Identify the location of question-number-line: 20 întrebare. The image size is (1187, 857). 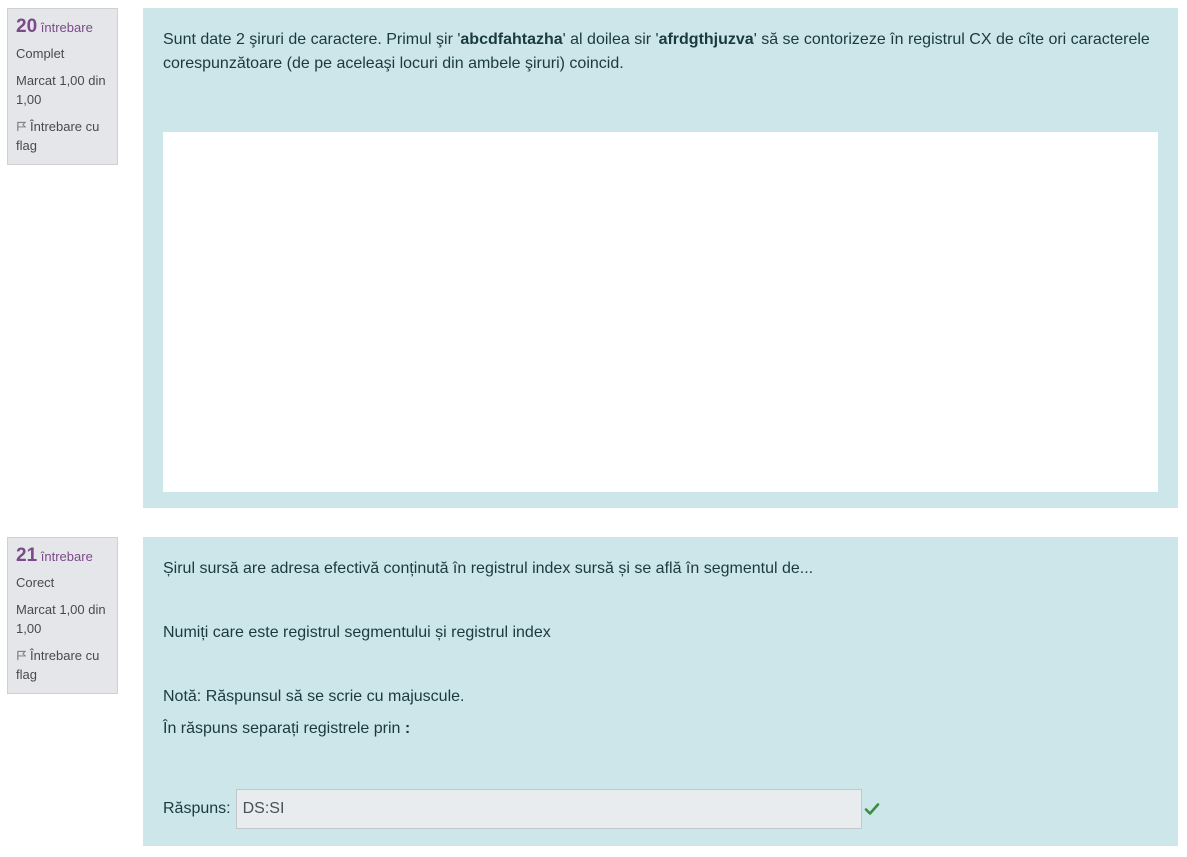
(62, 27).